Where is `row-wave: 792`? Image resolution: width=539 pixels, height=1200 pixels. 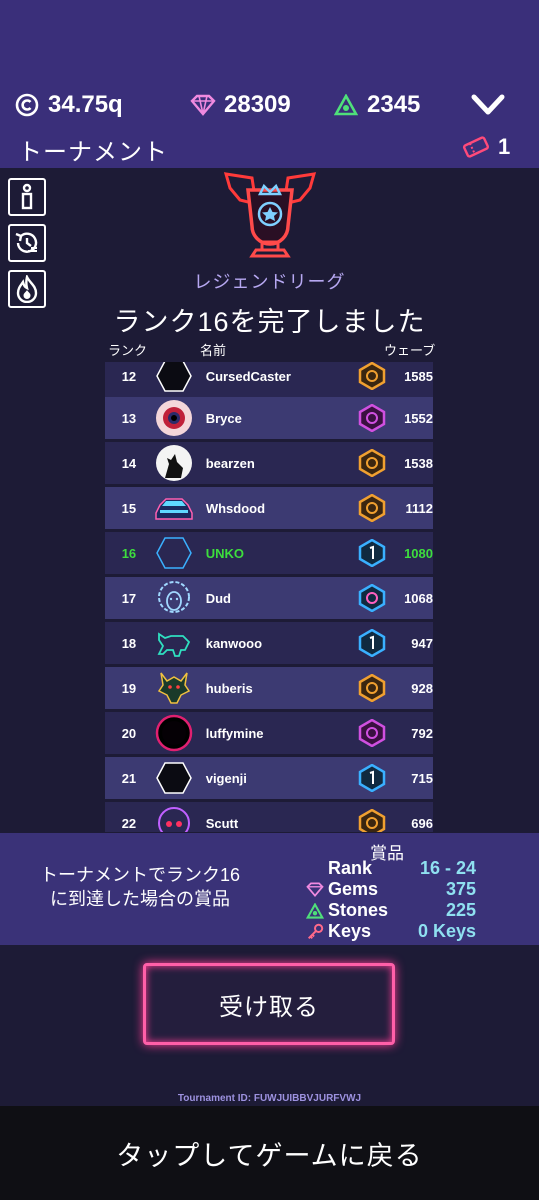 row-wave: 792 is located at coordinates (422, 733).